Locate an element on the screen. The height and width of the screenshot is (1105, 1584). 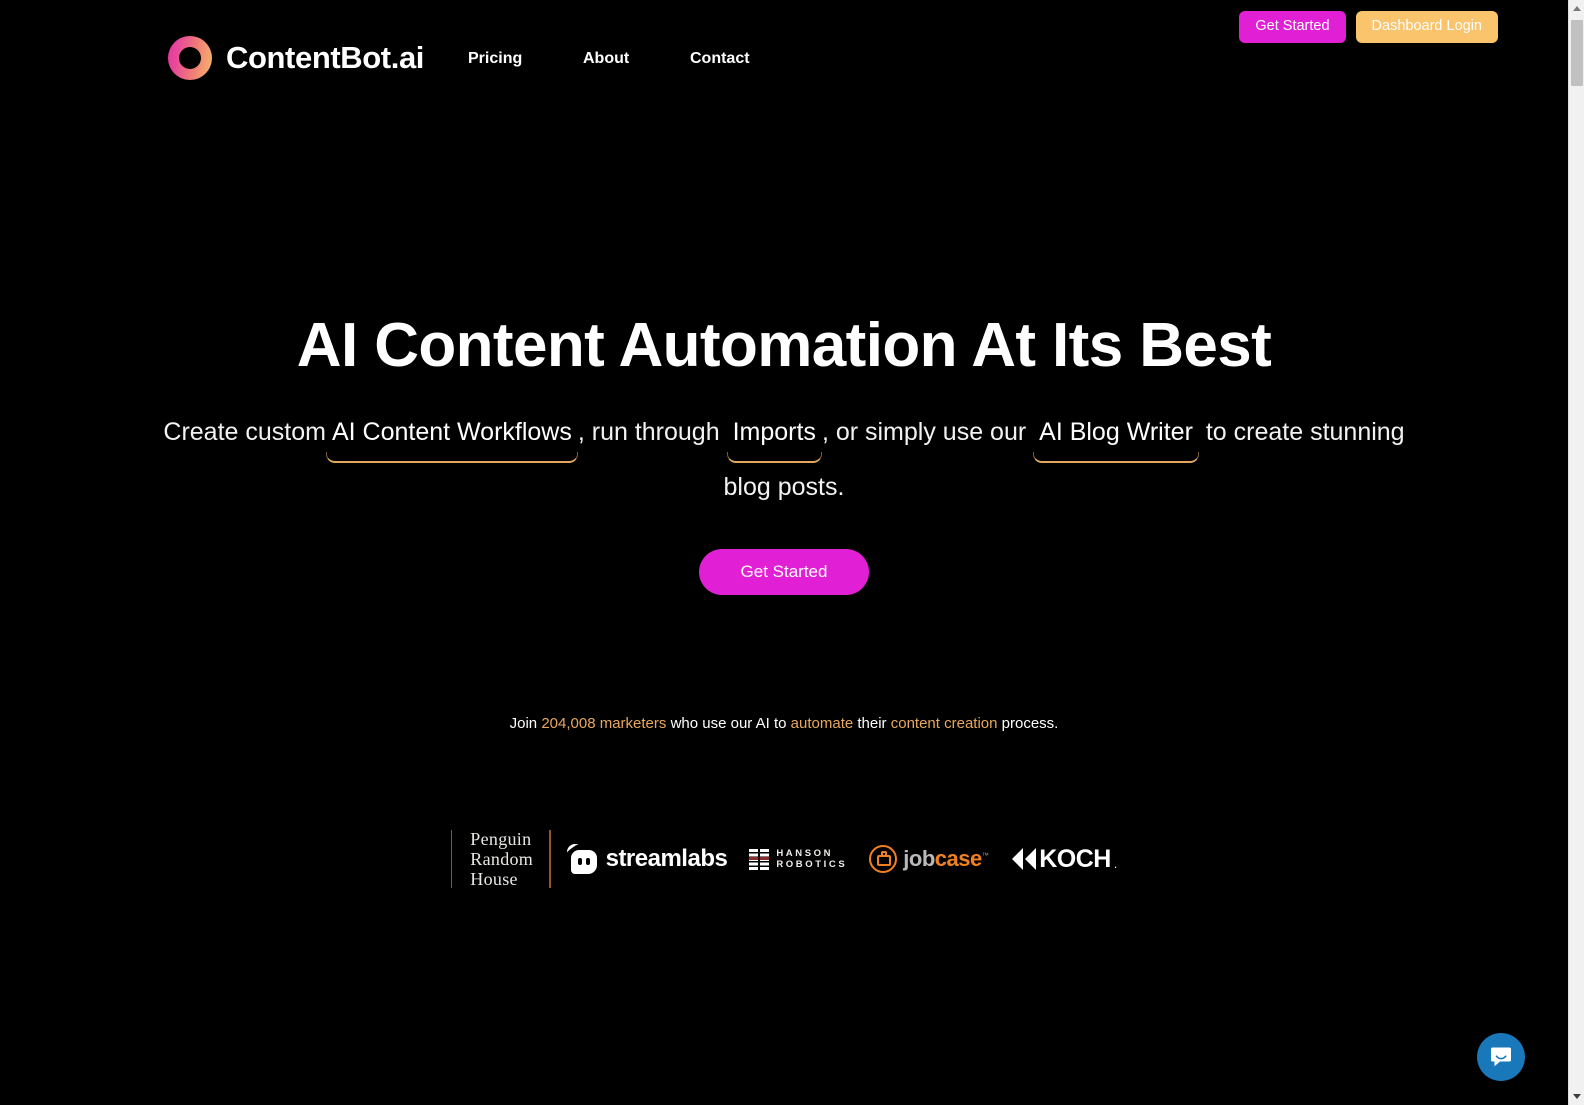
page-title: AI Content Automation At Its Best is located at coordinates (784, 345).